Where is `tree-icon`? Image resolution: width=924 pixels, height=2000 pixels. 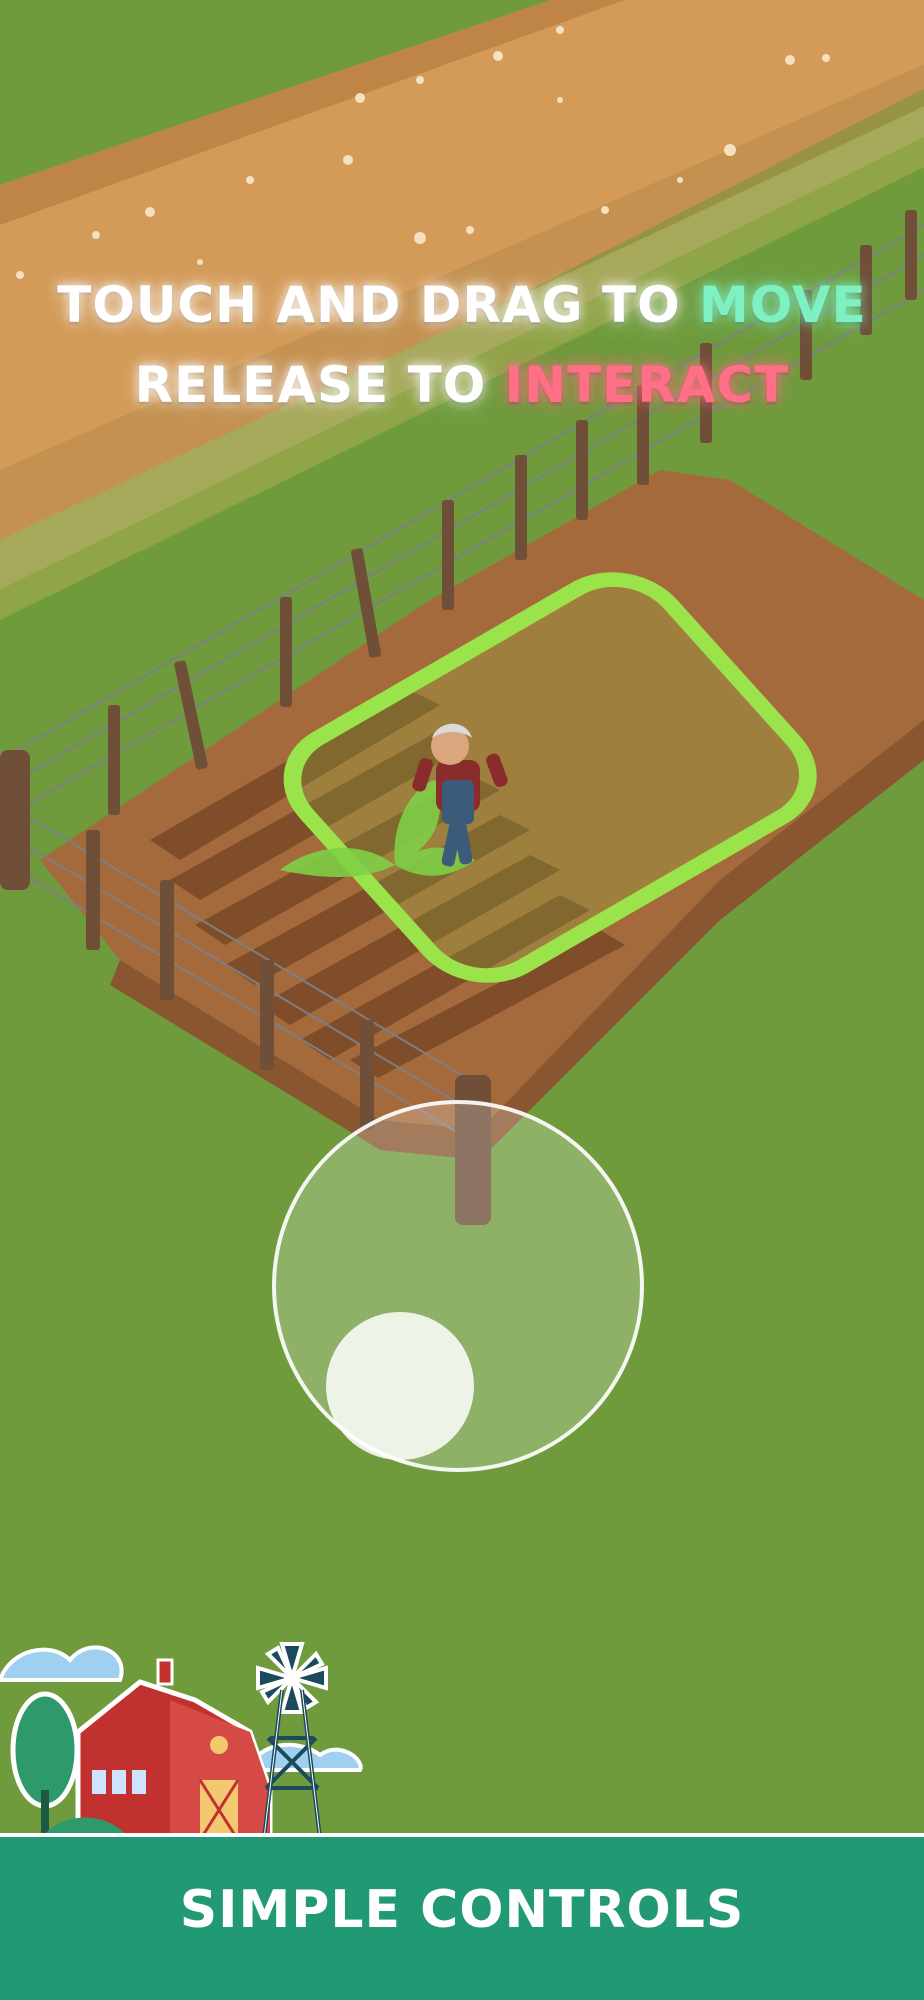 tree-icon is located at coordinates (45, 1765).